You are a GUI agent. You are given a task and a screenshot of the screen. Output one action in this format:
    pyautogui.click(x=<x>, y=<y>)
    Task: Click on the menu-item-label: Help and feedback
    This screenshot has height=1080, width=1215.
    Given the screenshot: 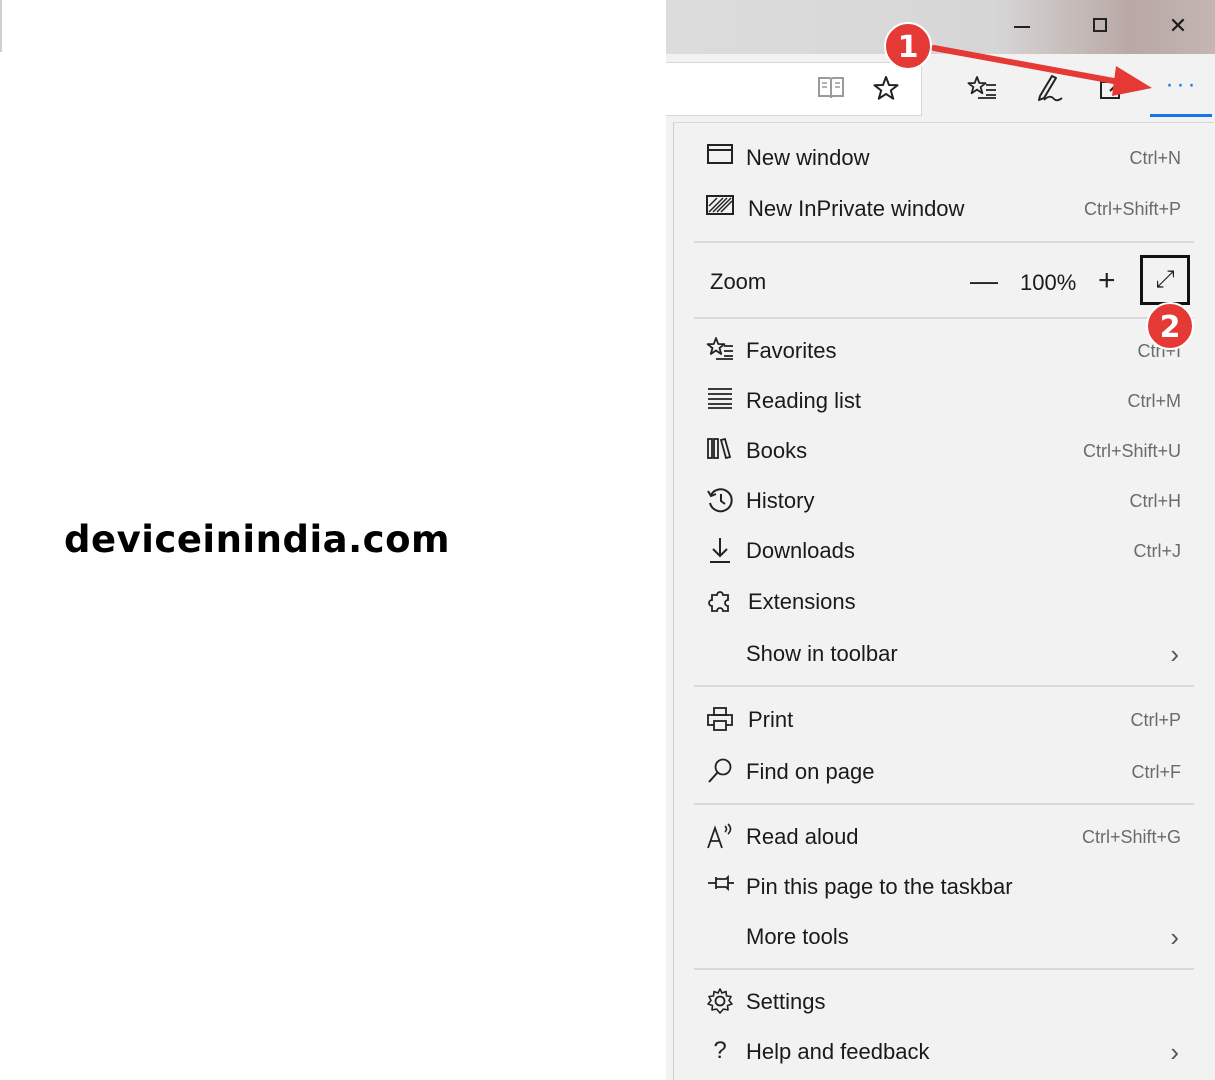 What is the action you would take?
    pyautogui.click(x=838, y=1051)
    